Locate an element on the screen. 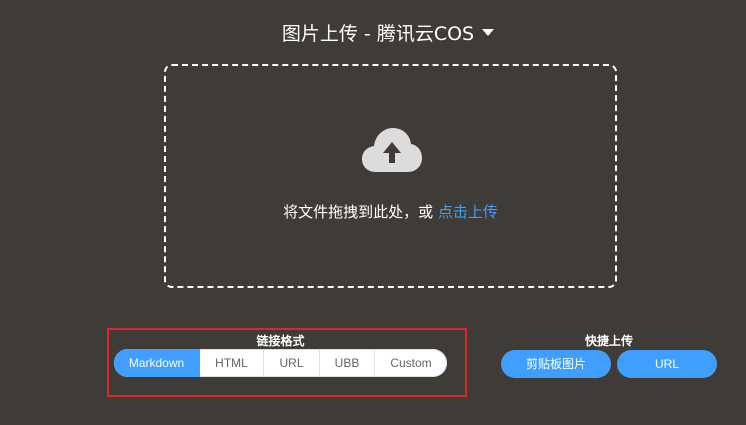 This screenshot has height=425, width=746. click-upload-link: 点击上传 is located at coordinates (468, 212).